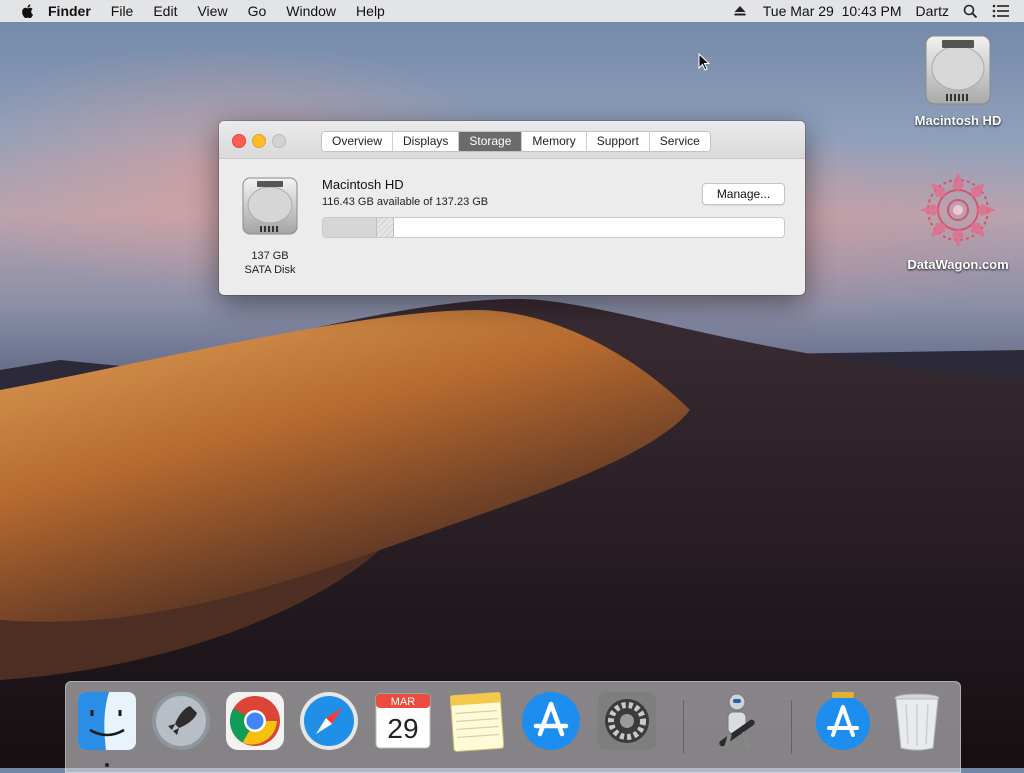 Image resolution: width=1024 pixels, height=773 pixels. Describe the element at coordinates (107, 765) in the screenshot. I see `running-indicator` at that location.